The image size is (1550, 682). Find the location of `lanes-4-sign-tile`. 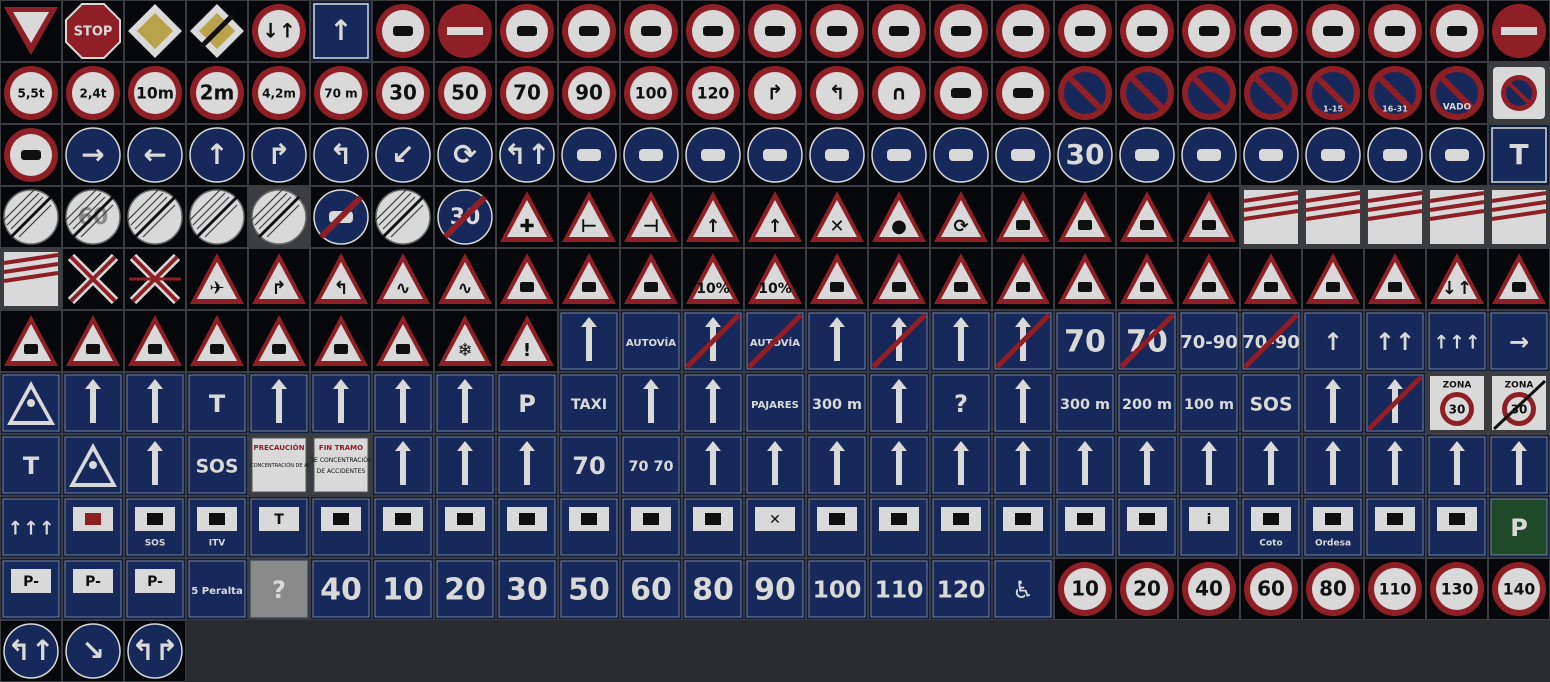

lanes-4-sign-tile is located at coordinates (1271, 465).